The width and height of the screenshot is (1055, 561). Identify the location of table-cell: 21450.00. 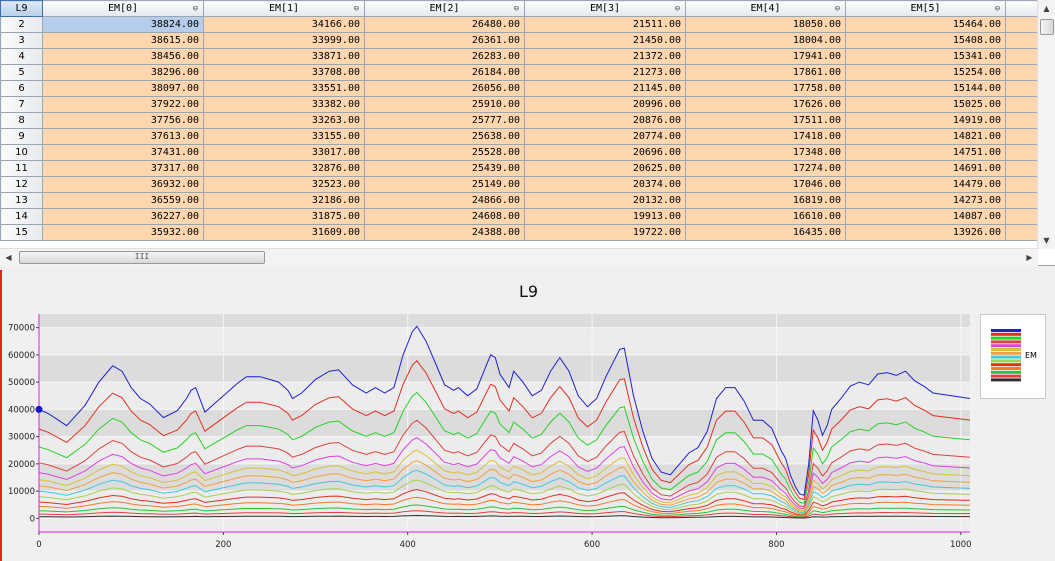
(605, 40).